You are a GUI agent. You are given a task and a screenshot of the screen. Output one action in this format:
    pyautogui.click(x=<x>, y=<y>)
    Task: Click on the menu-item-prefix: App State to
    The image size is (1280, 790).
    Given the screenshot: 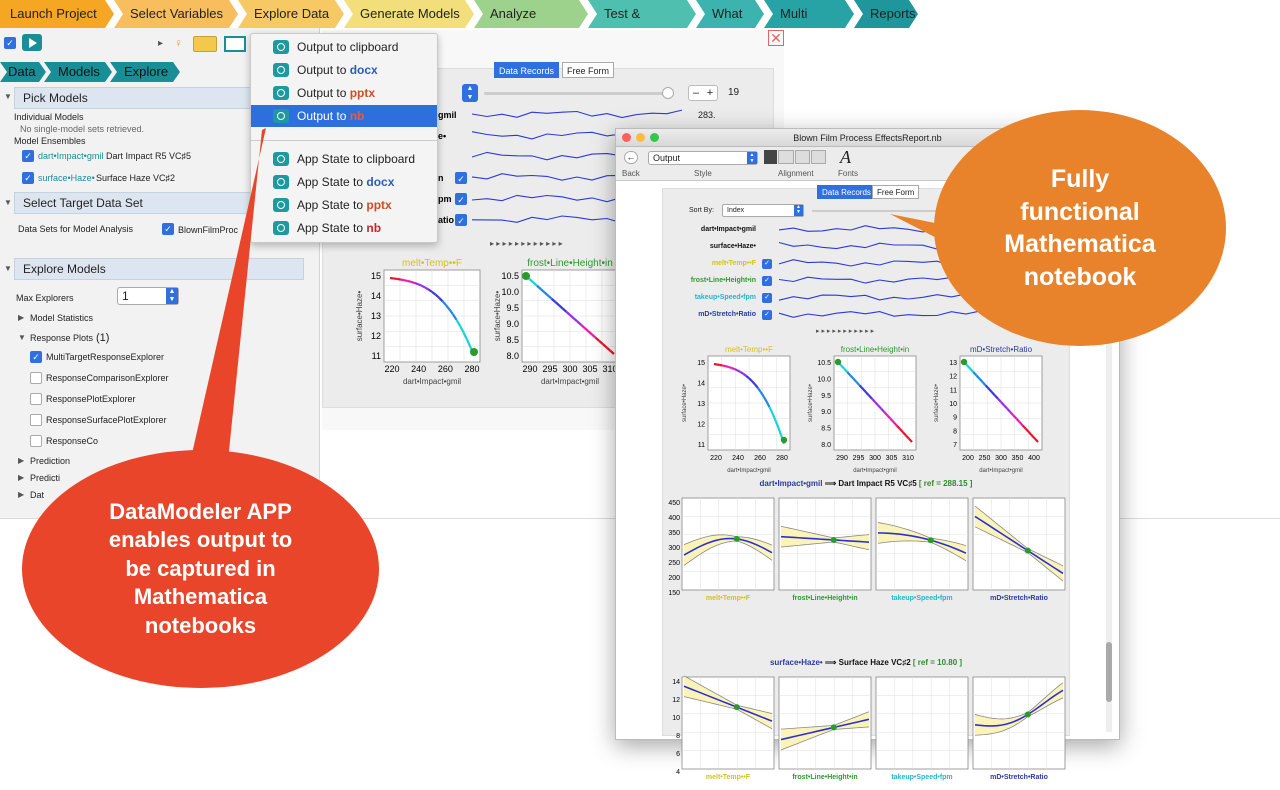 What is the action you would take?
    pyautogui.click(x=332, y=205)
    